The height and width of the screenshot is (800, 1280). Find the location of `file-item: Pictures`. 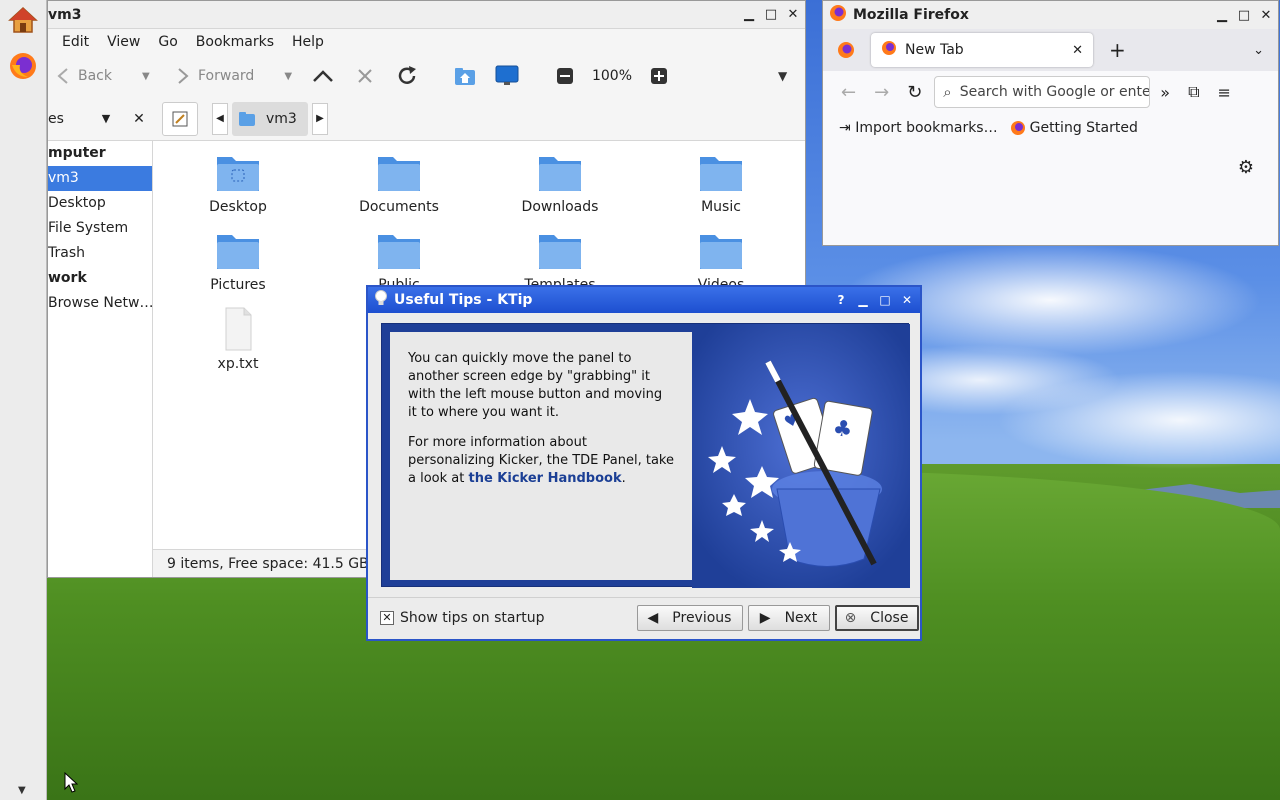

file-item: Pictures is located at coordinates (238, 260).